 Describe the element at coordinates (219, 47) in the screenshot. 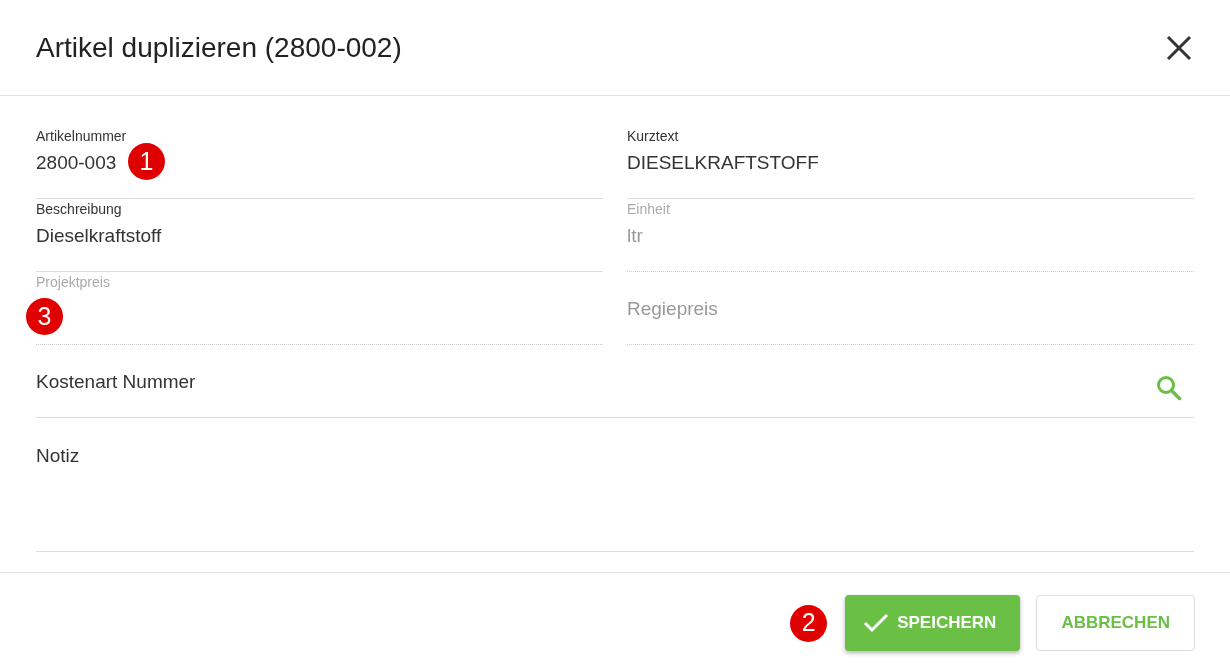

I see `dialog-title: Artikel duplizieren (2800-002)` at that location.